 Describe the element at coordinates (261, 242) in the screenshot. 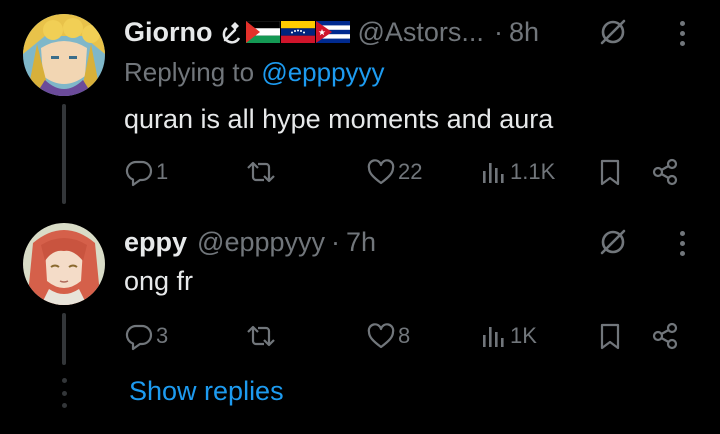

I see `user-handle: @epppyyy` at that location.